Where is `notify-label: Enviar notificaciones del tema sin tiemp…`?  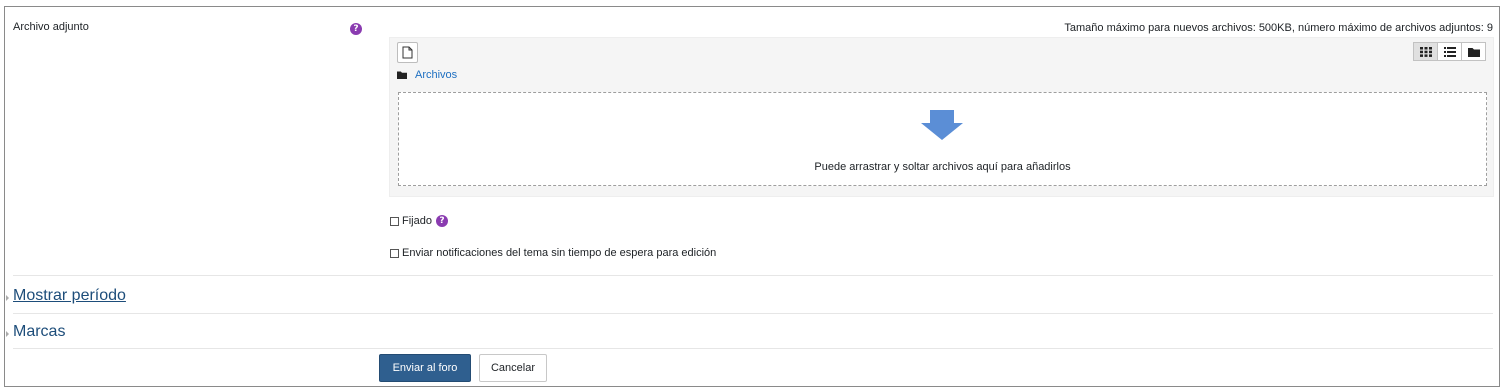 notify-label: Enviar notificaciones del tema sin tiemp… is located at coordinates (559, 253).